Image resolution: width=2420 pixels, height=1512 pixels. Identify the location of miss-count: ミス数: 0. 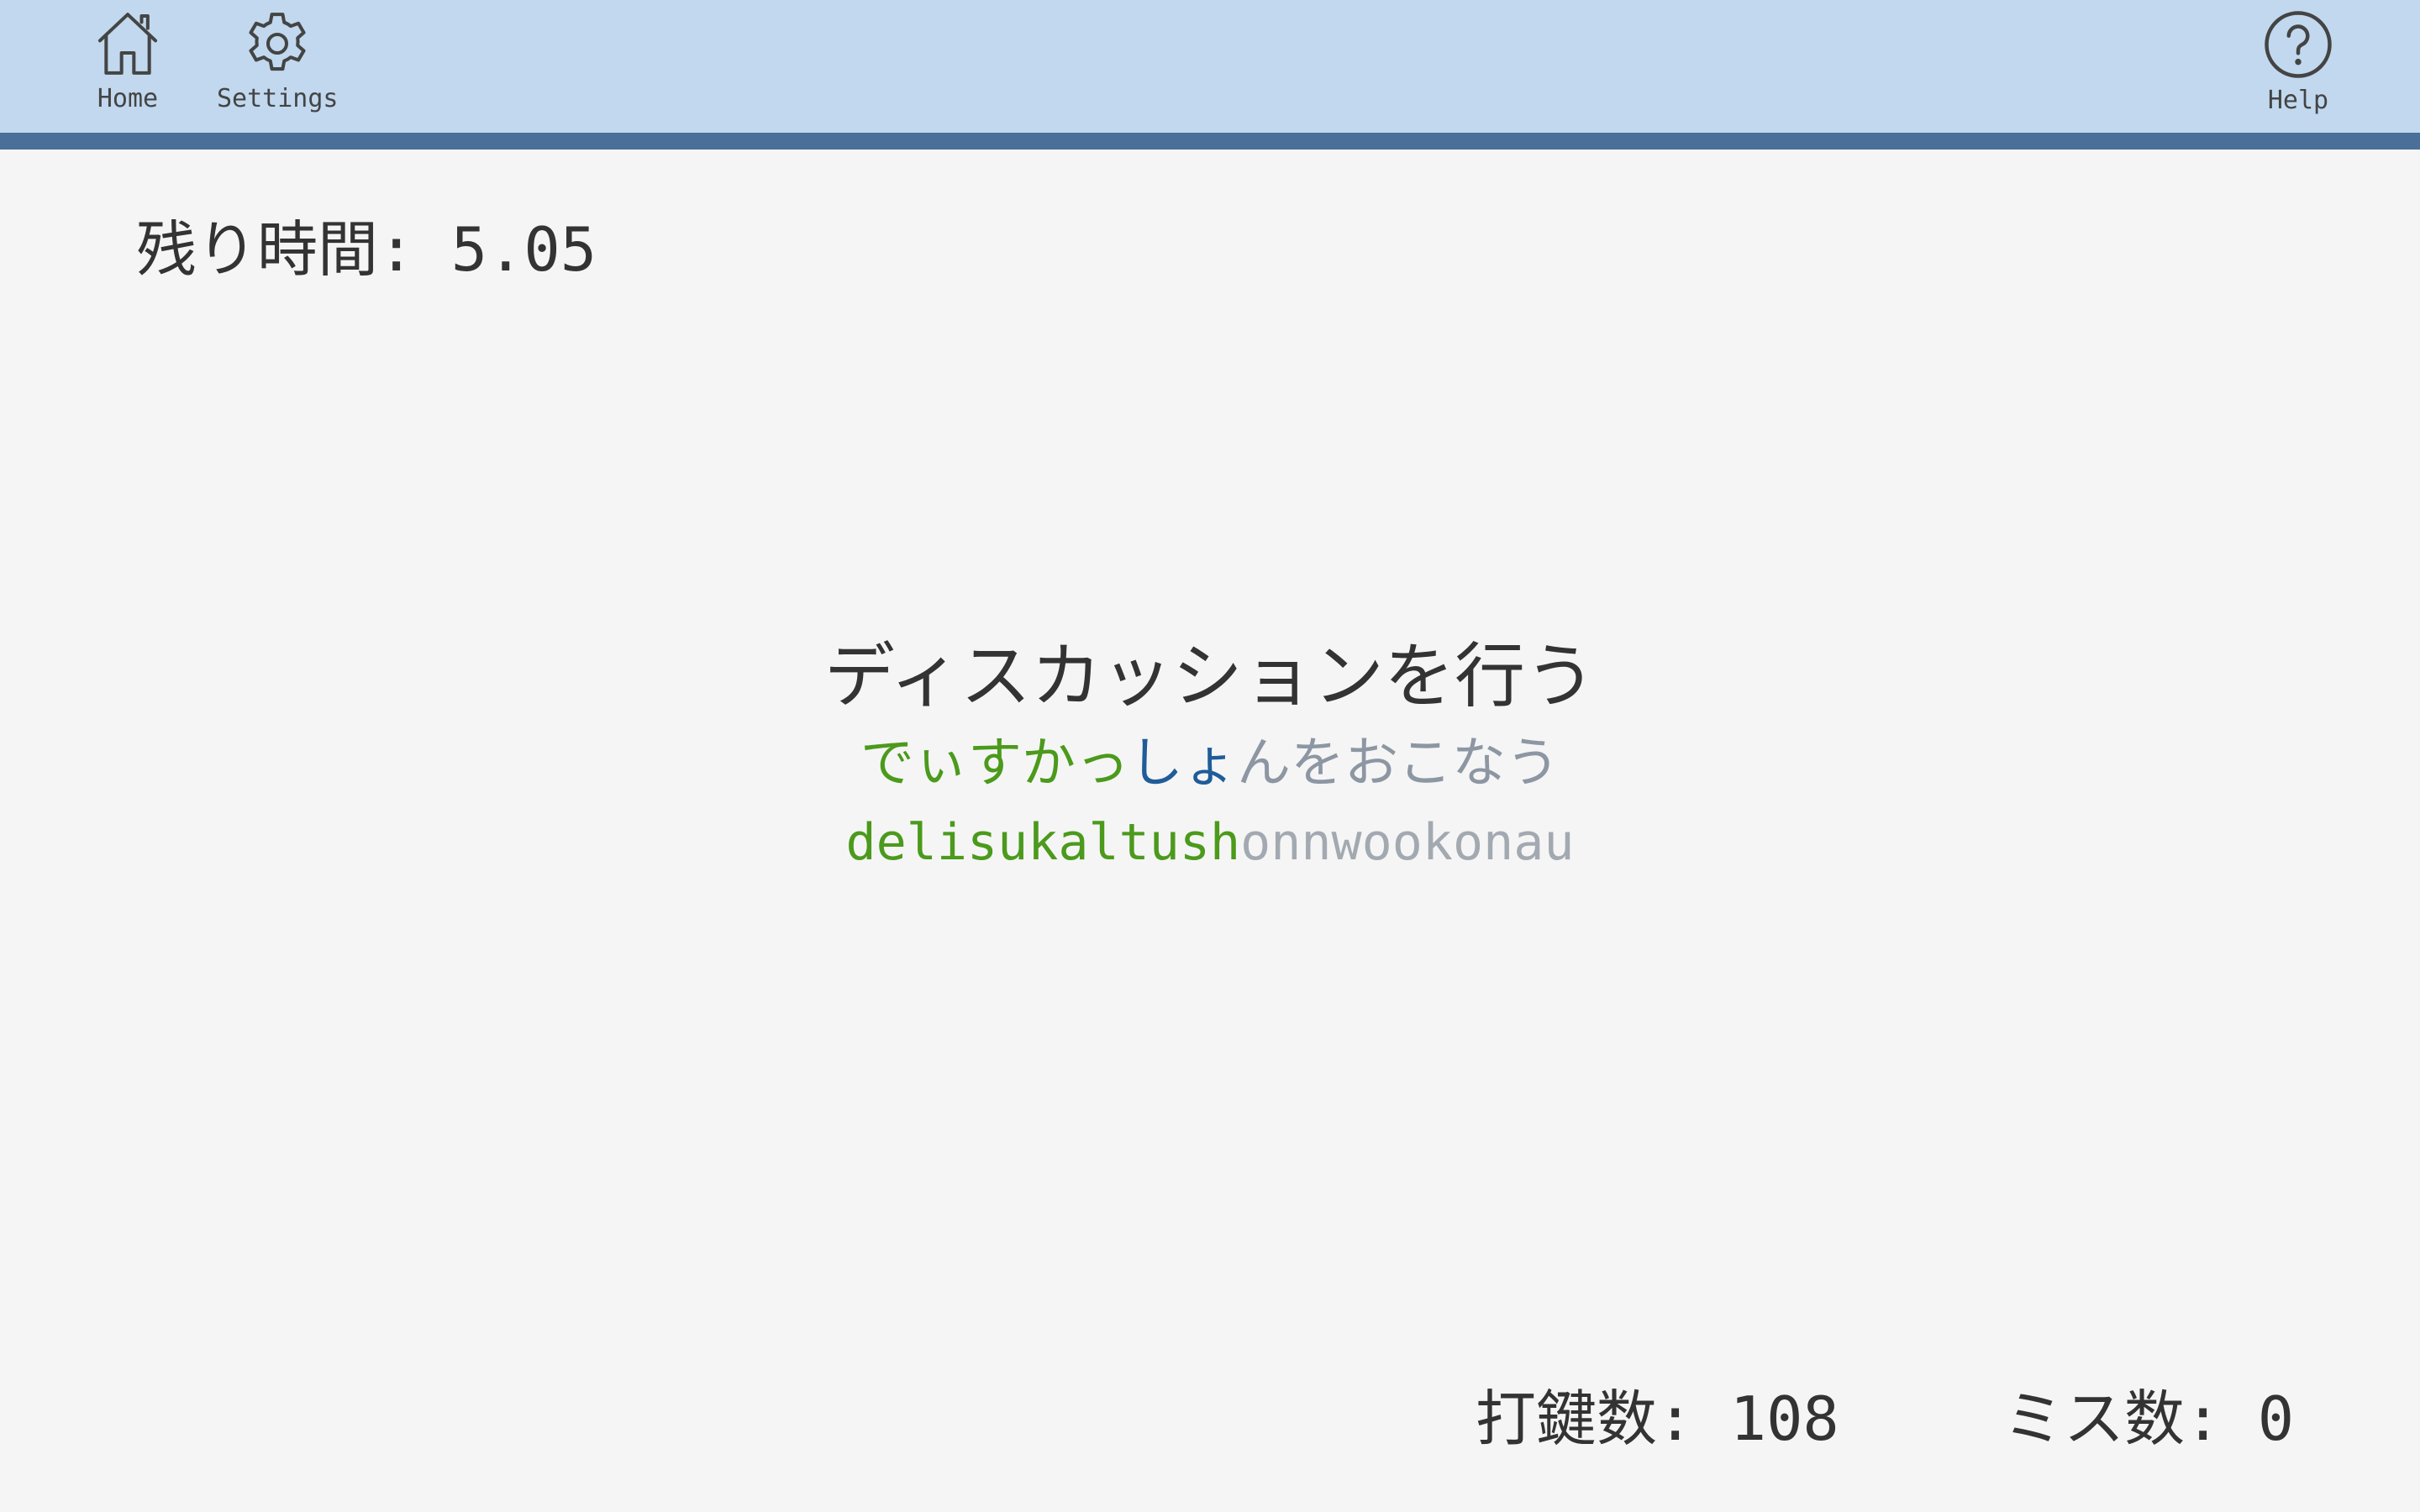
(2148, 1413).